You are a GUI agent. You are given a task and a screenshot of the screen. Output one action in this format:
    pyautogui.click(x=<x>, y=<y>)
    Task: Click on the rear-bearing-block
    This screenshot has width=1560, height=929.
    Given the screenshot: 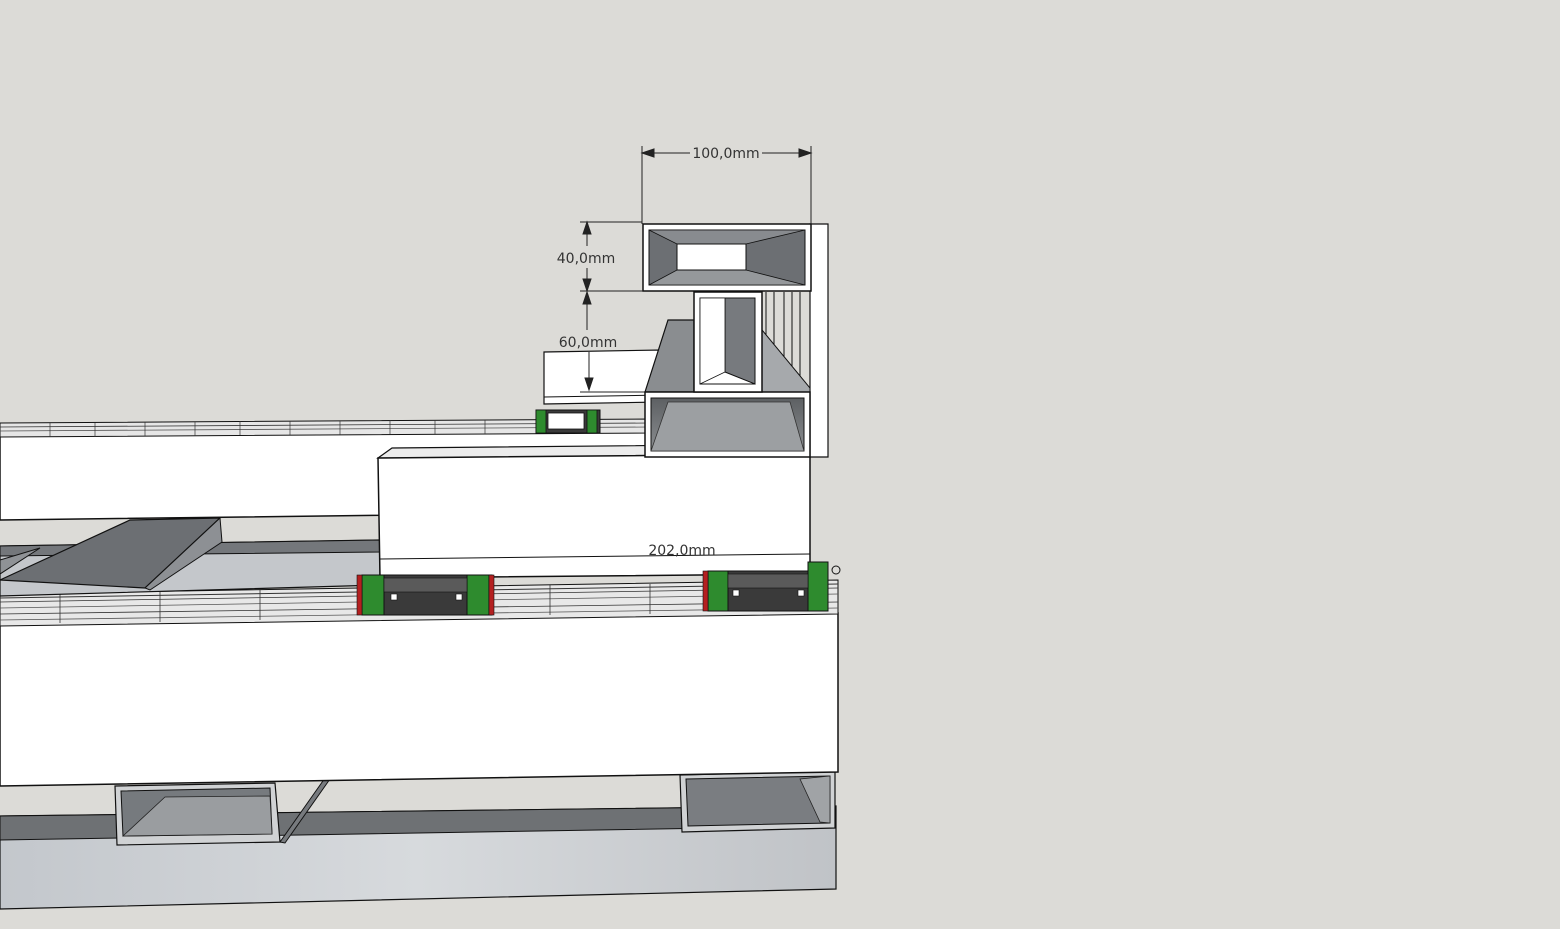 What is the action you would take?
    pyautogui.click(x=568, y=421)
    